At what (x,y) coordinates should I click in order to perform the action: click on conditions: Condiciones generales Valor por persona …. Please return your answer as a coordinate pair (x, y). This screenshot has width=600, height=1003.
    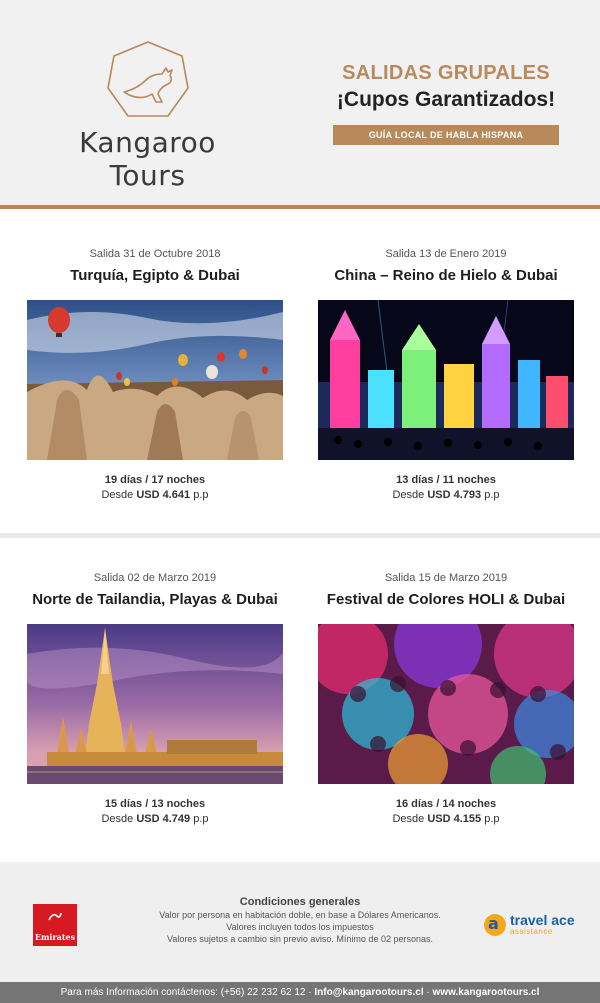
    Looking at the image, I should click on (300, 920).